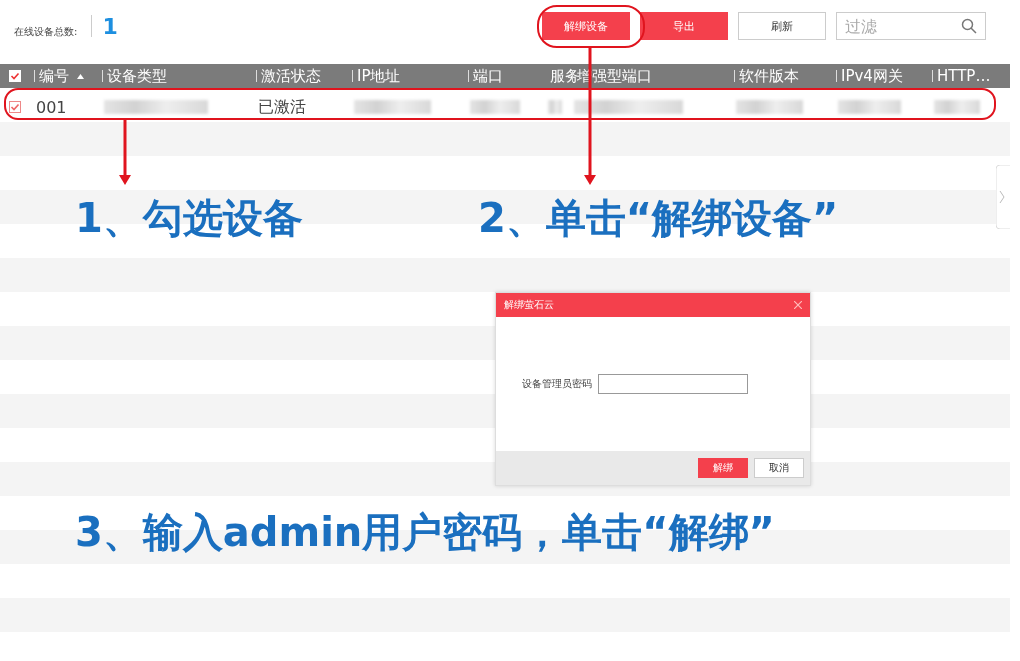  What do you see at coordinates (684, 26) in the screenshot?
I see `toolbar-button: 导出` at bounding box center [684, 26].